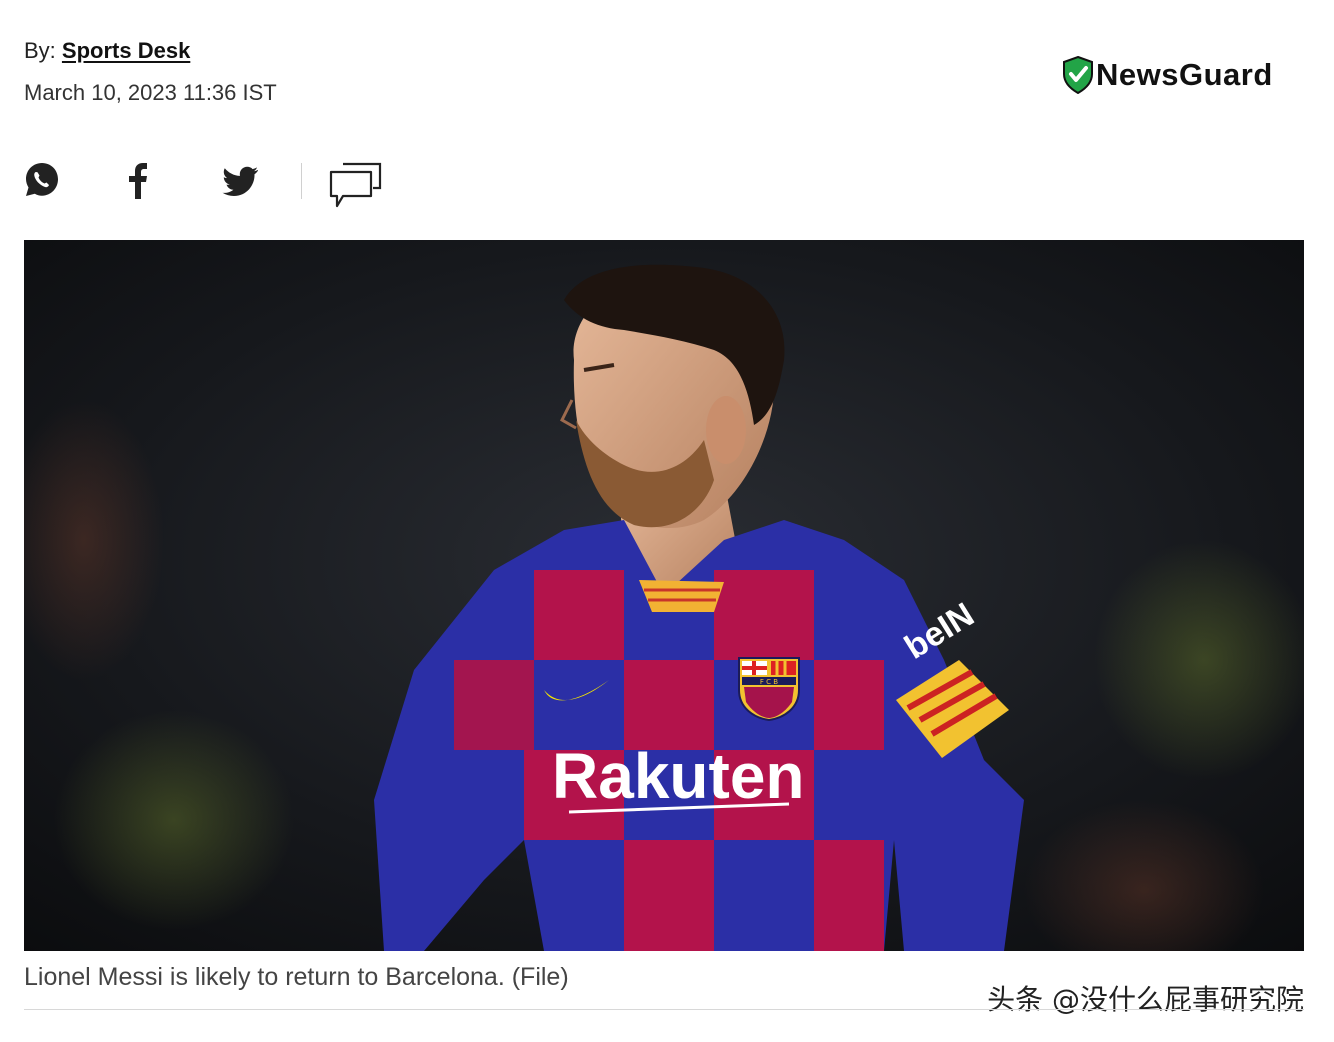 The image size is (1334, 1042). Describe the element at coordinates (664, 1009) in the screenshot. I see `caption-rule` at that location.